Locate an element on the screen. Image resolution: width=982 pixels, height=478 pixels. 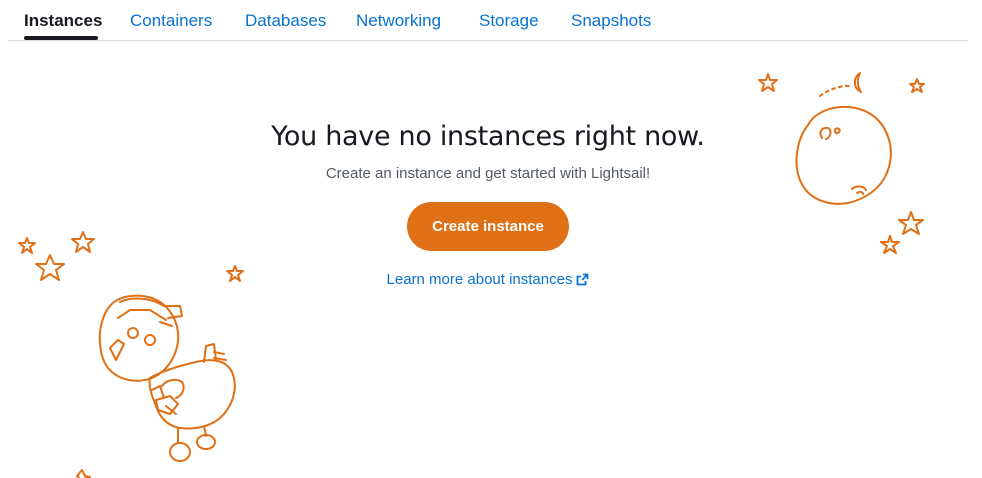
active-tab-indicator is located at coordinates (61, 38).